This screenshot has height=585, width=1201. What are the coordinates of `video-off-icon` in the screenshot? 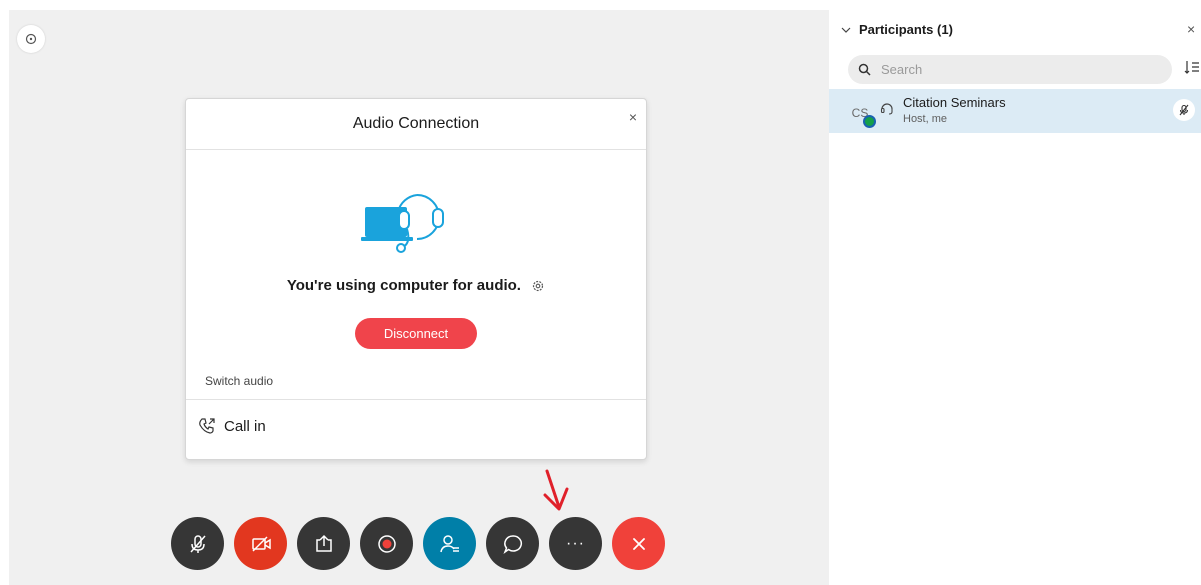 It's located at (261, 543).